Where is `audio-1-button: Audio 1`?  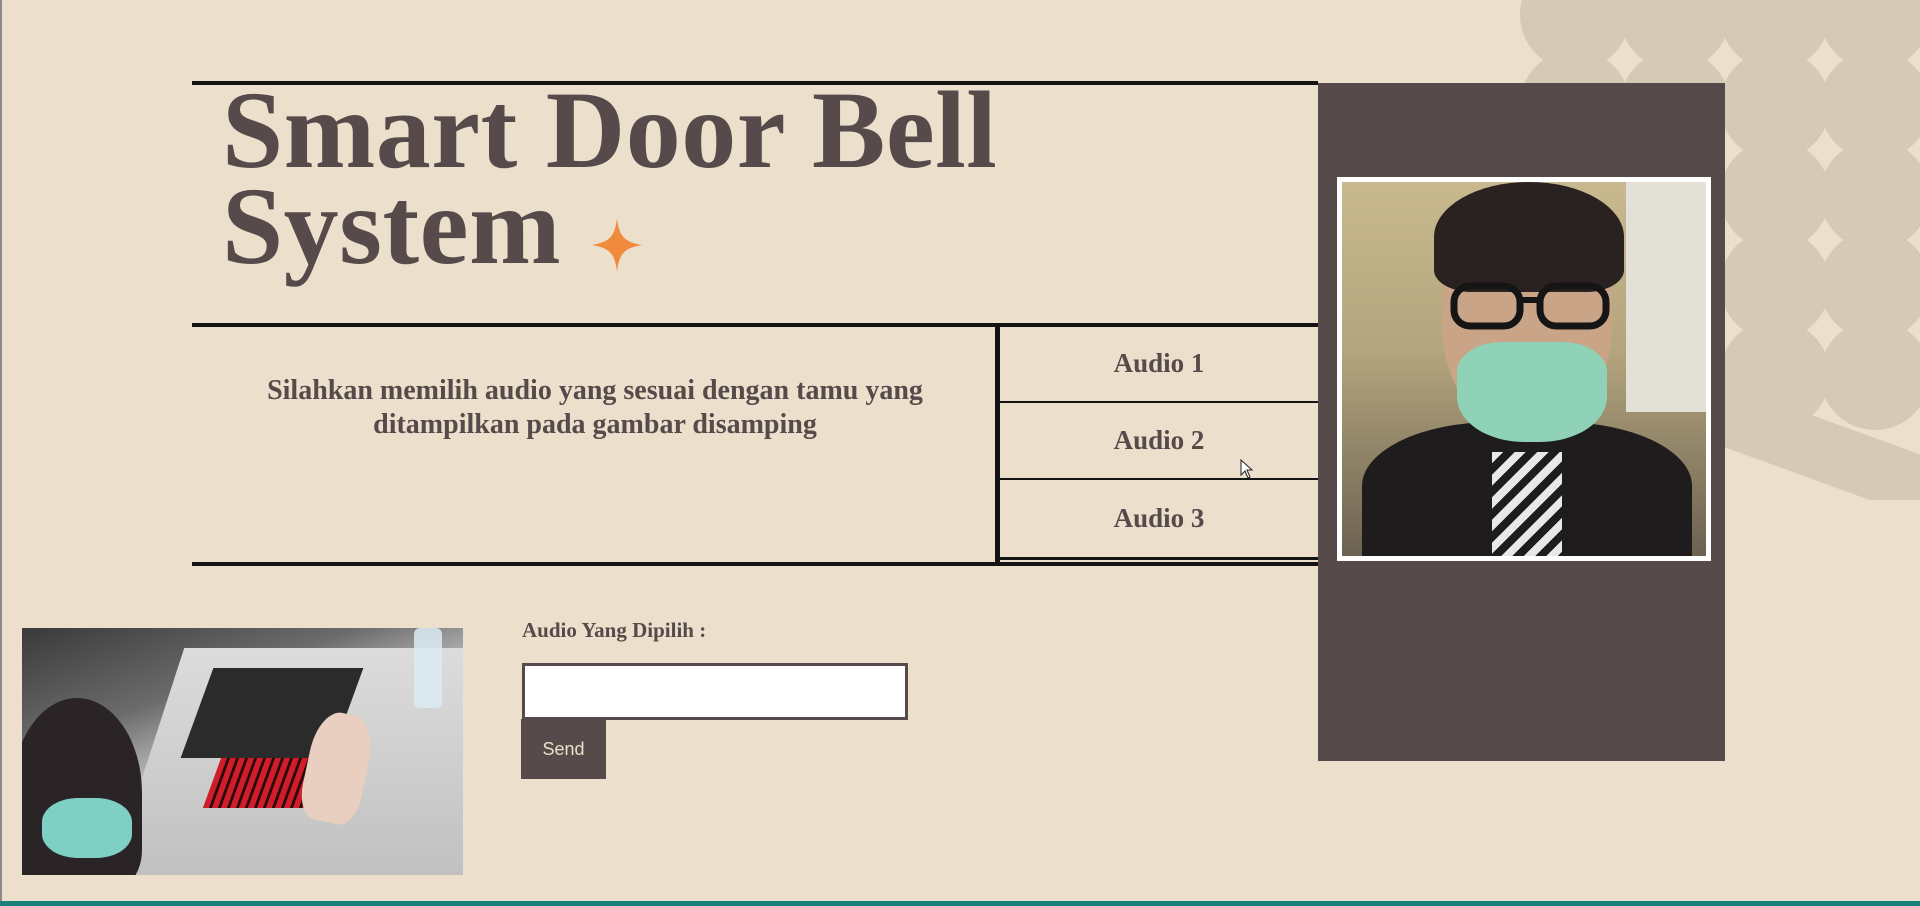
audio-1-button: Audio 1 is located at coordinates (1159, 364).